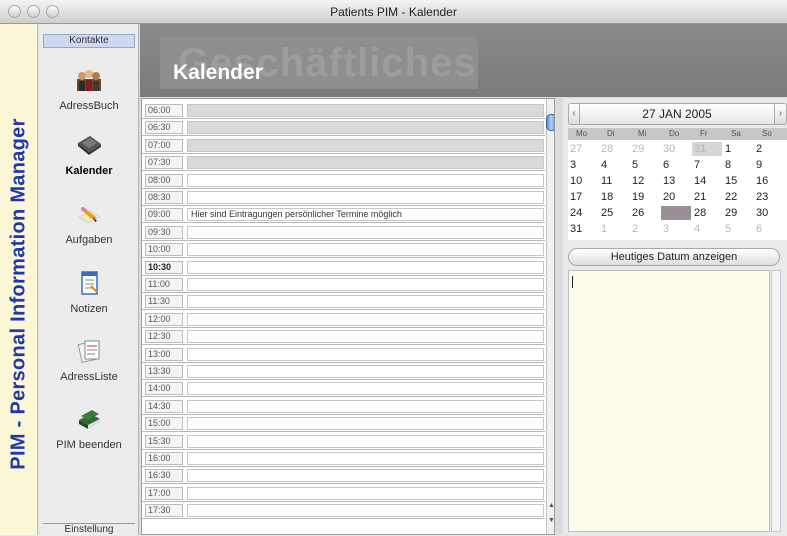 The width and height of the screenshot is (787, 536). I want to click on notes-field, so click(669, 401).